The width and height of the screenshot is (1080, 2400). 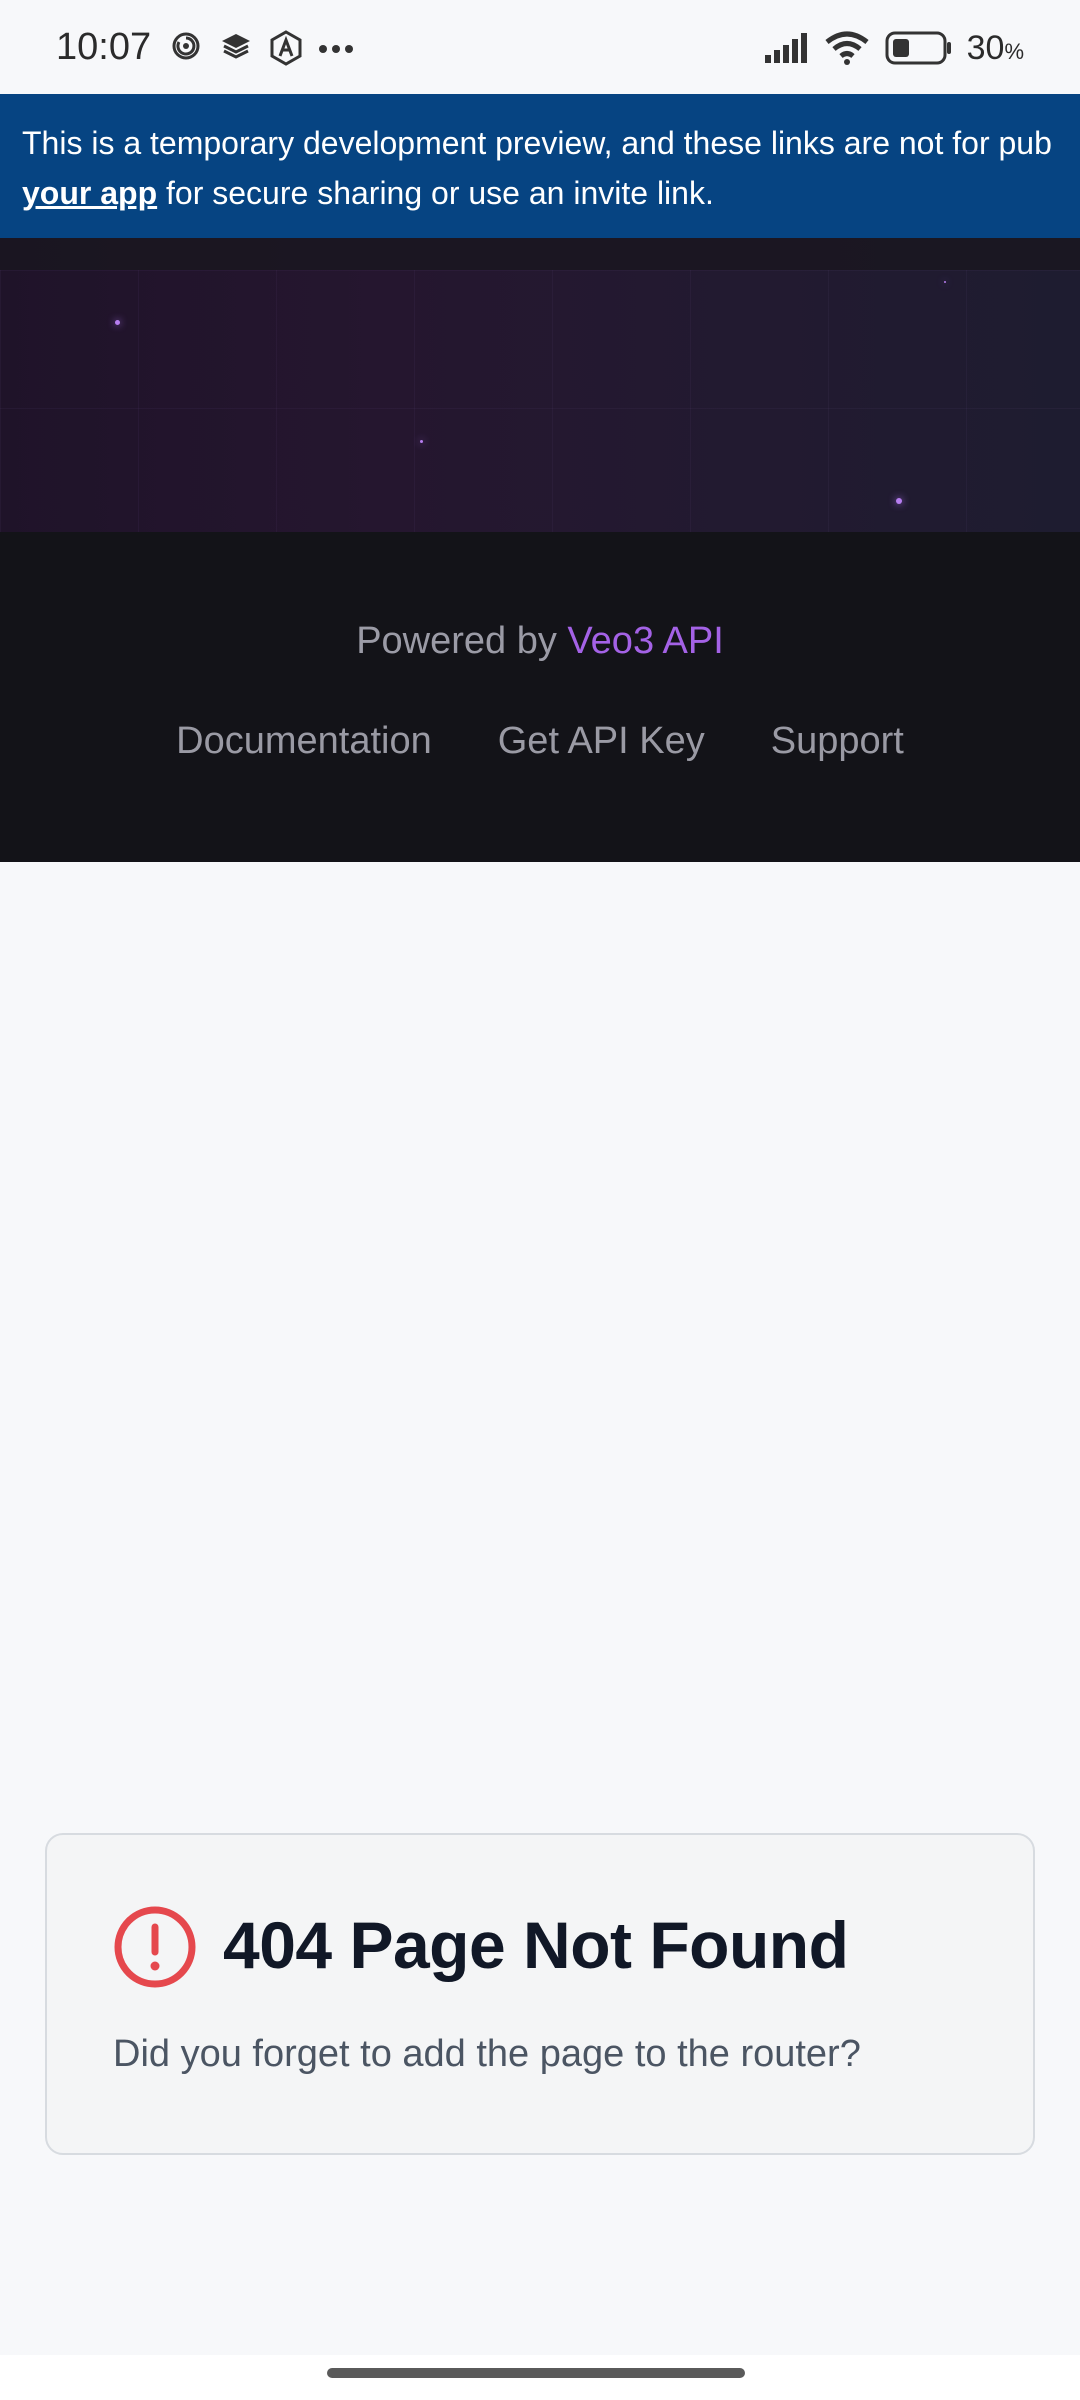 What do you see at coordinates (540, 254) in the screenshot?
I see `hero-top-strip` at bounding box center [540, 254].